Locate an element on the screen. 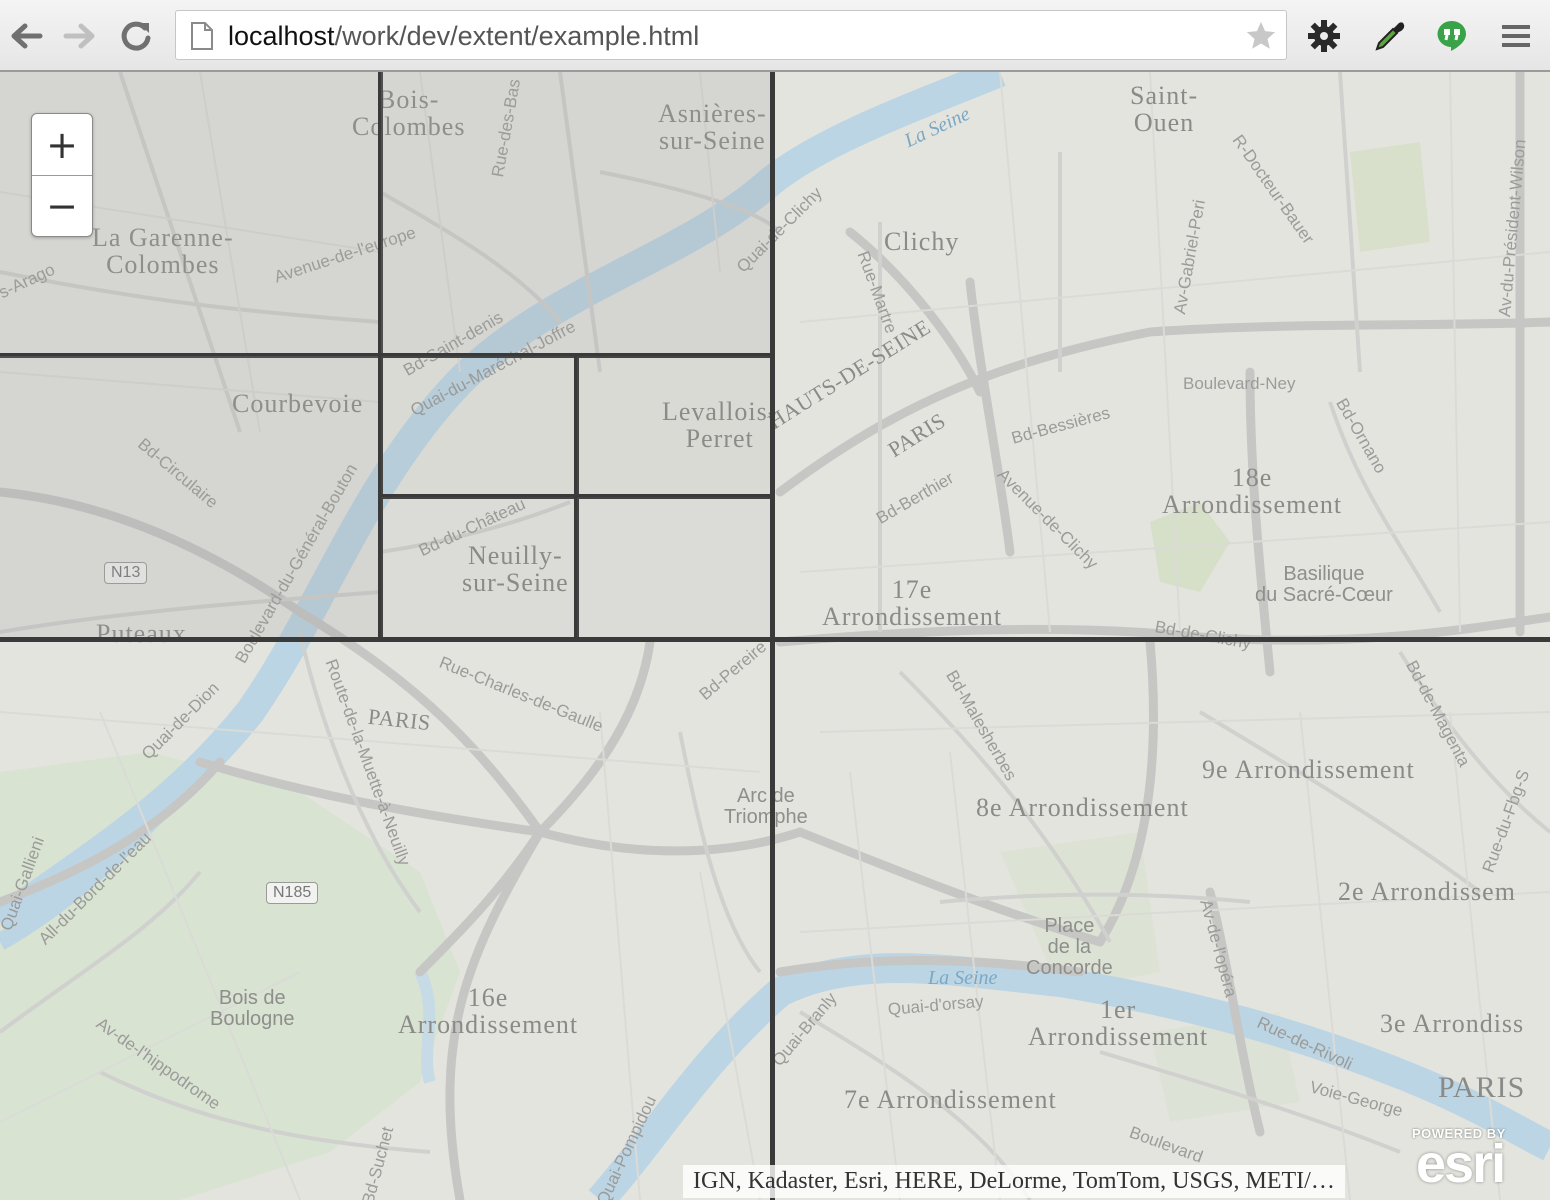 The height and width of the screenshot is (1200, 1550). url-path: /work/dev/extent/example.html is located at coordinates (517, 36).